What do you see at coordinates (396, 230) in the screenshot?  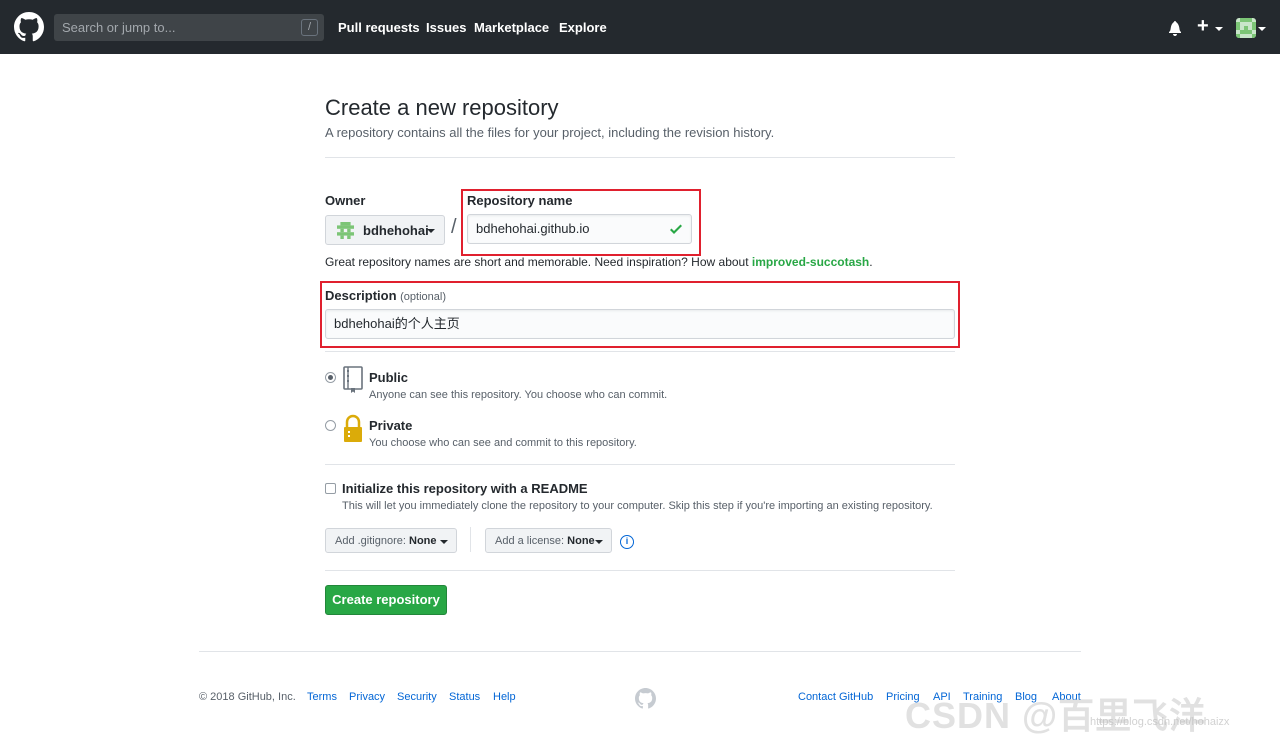 I see `owner-value: bdhehohai` at bounding box center [396, 230].